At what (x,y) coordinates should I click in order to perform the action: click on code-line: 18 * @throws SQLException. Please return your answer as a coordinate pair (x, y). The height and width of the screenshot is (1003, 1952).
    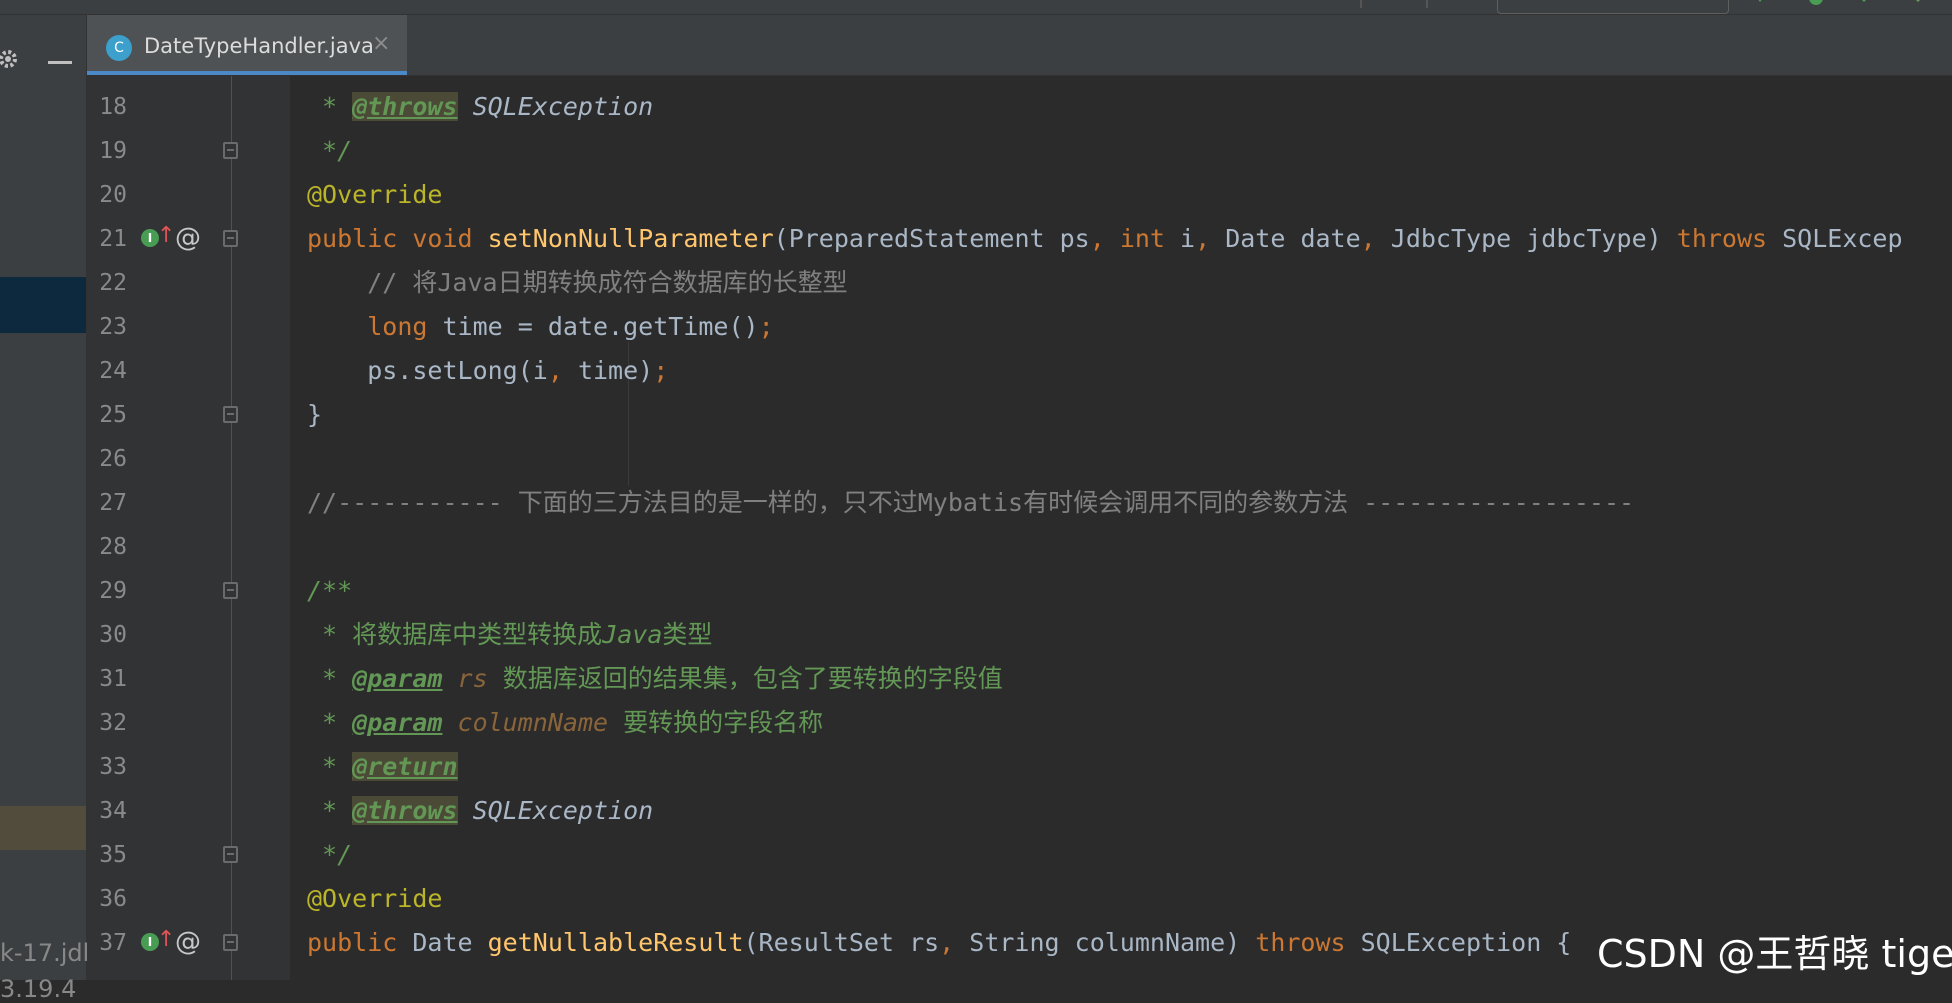
    Looking at the image, I should click on (976, 107).